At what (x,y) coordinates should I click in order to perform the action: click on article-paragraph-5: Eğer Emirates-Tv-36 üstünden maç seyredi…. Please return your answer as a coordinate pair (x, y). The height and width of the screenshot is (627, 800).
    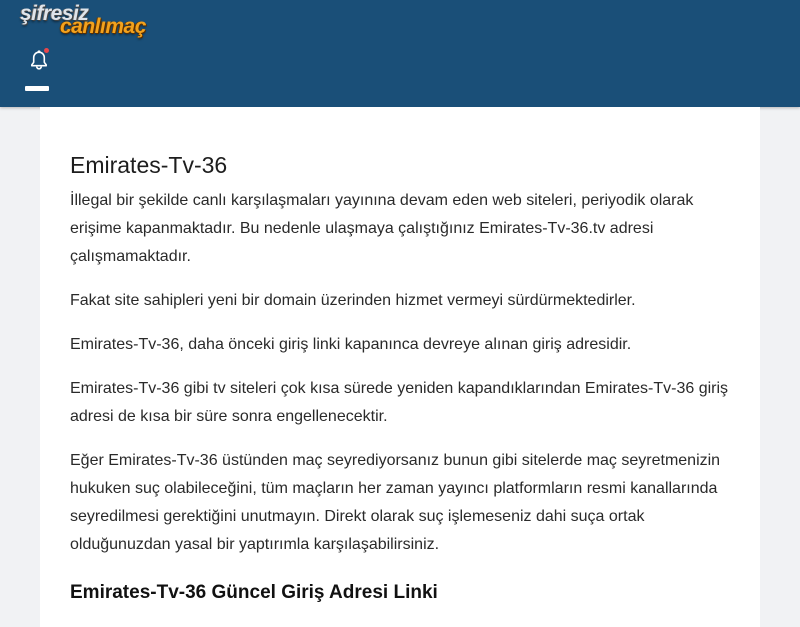
    Looking at the image, I should click on (395, 502).